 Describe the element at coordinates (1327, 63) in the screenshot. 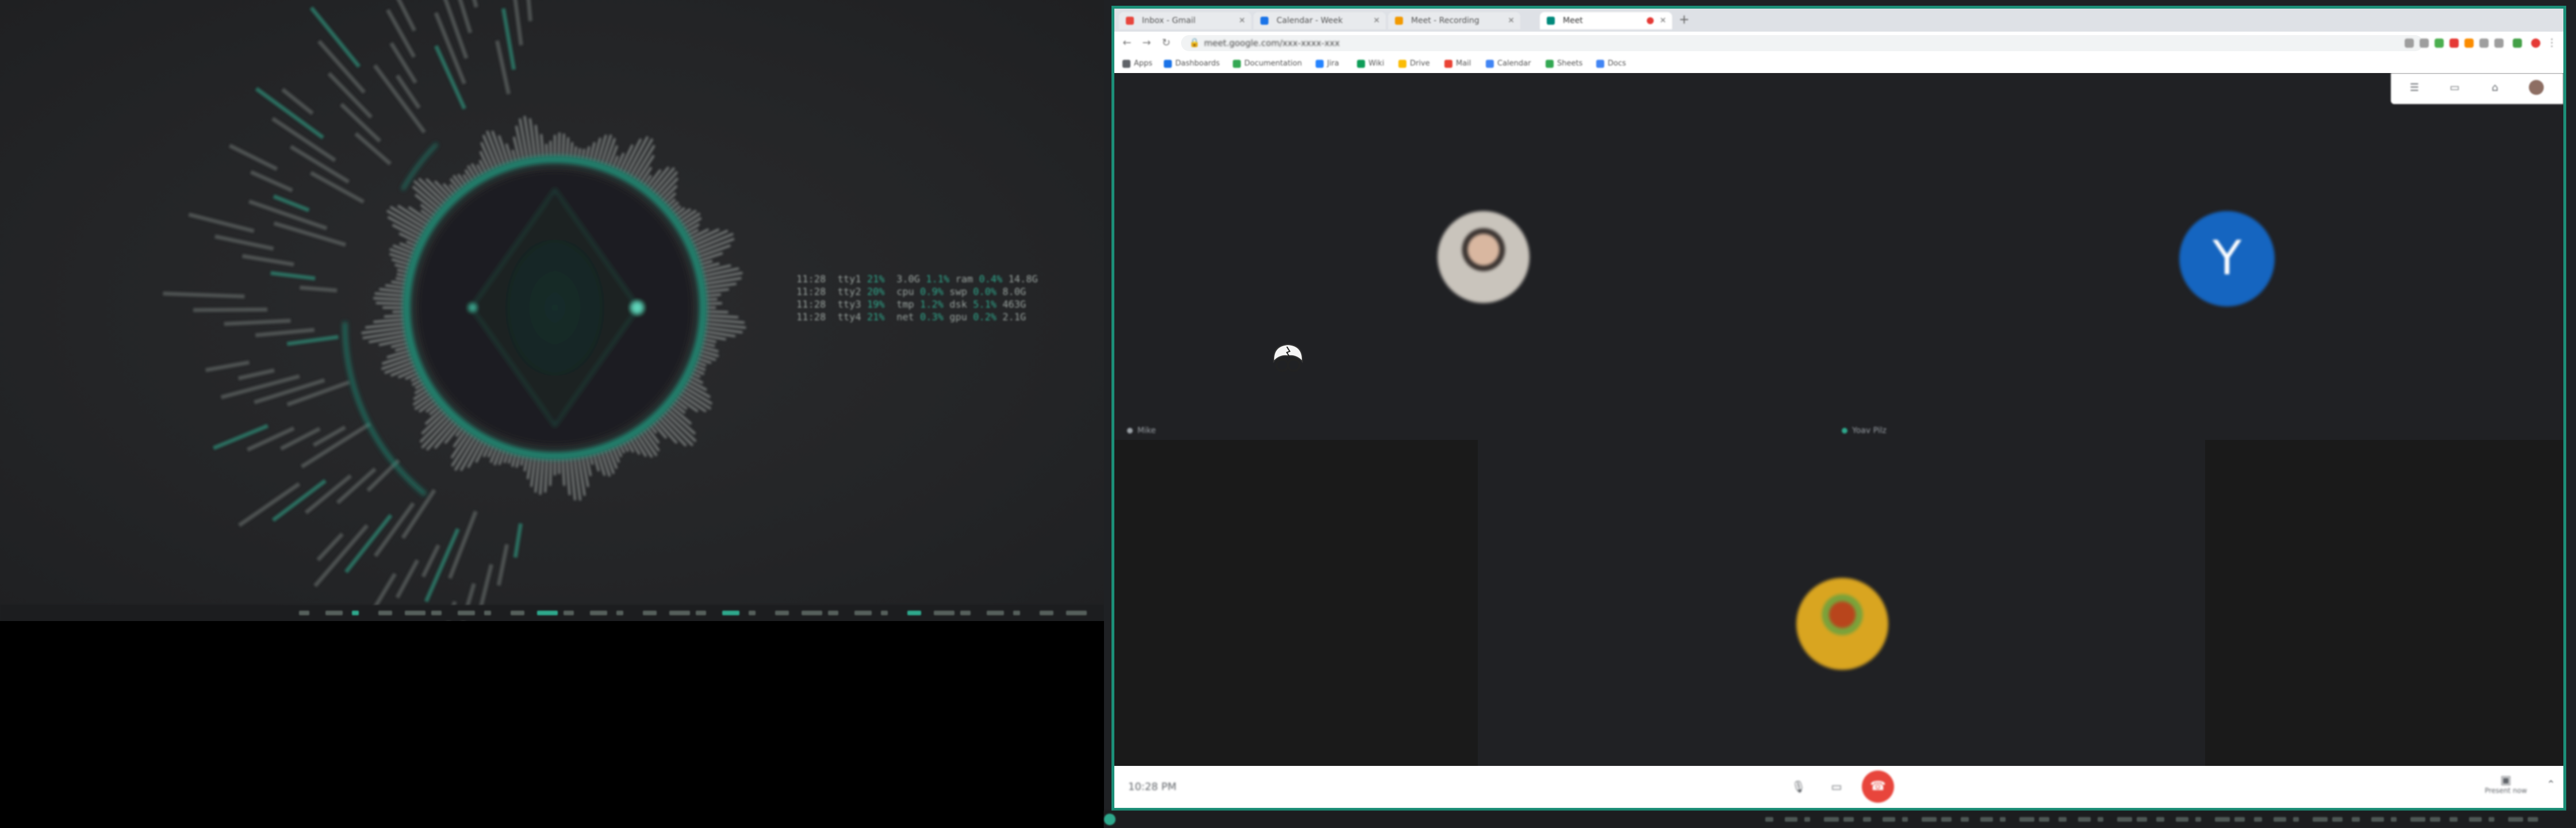

I see `bookmark-item: Jira` at that location.